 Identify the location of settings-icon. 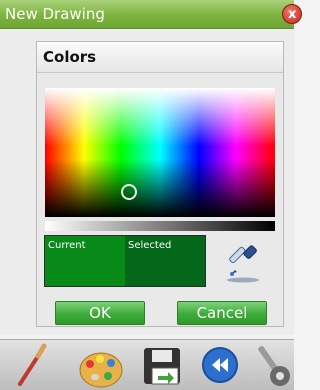
(273, 365).